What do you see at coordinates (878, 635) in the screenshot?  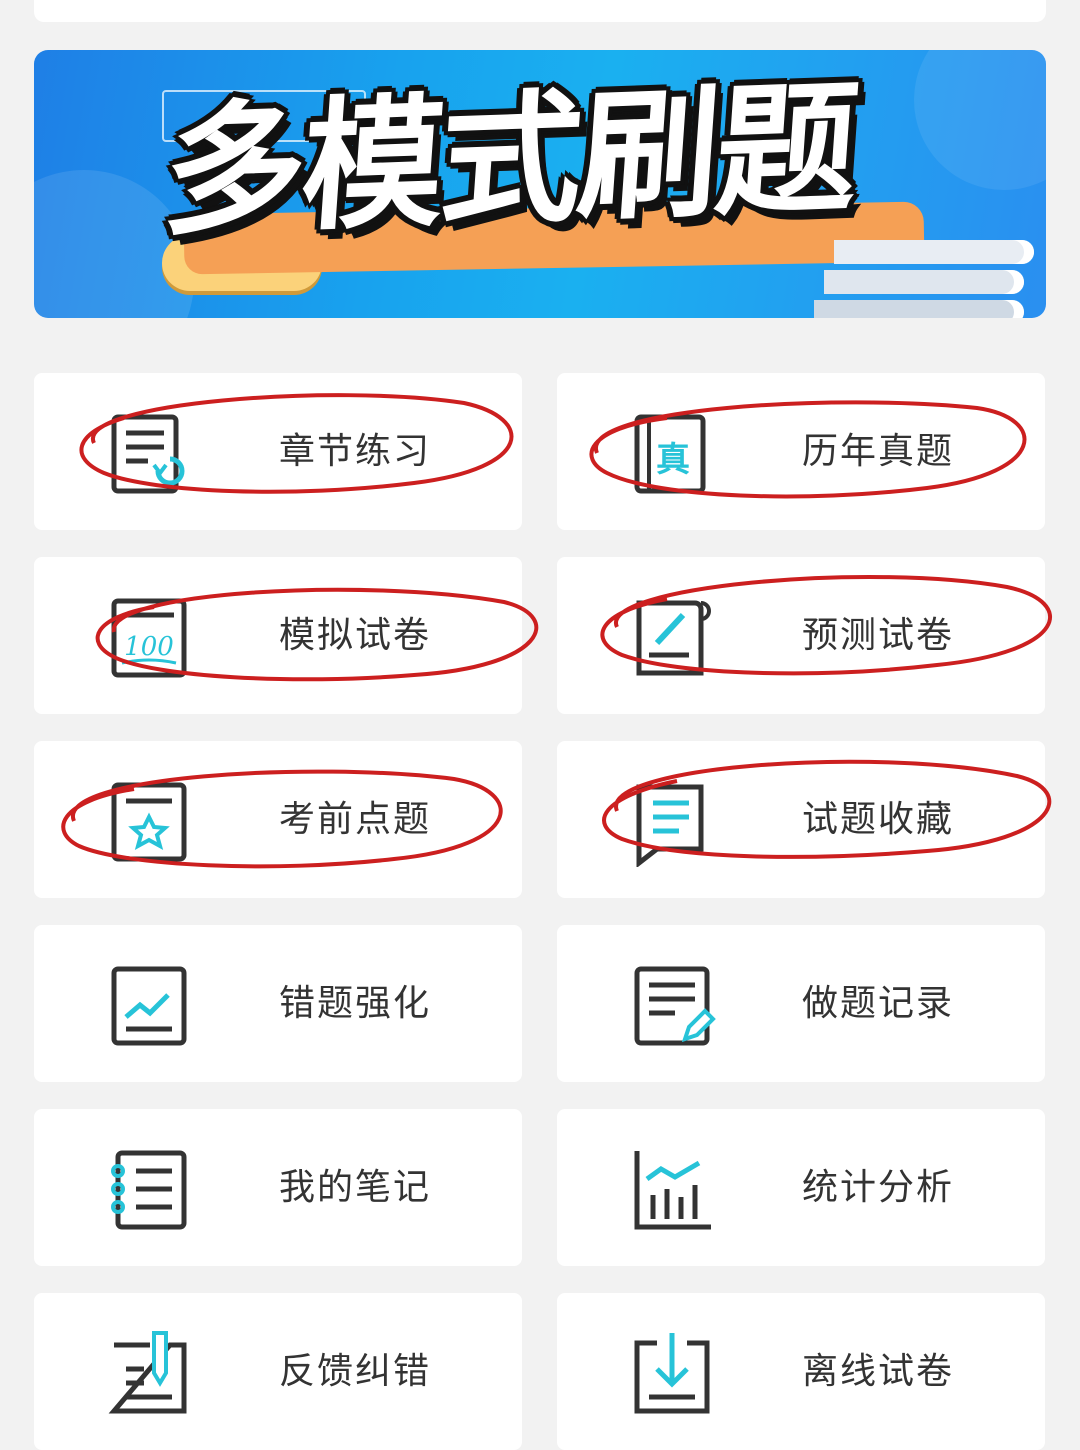 I see `menu-item-label: 预测试卷` at bounding box center [878, 635].